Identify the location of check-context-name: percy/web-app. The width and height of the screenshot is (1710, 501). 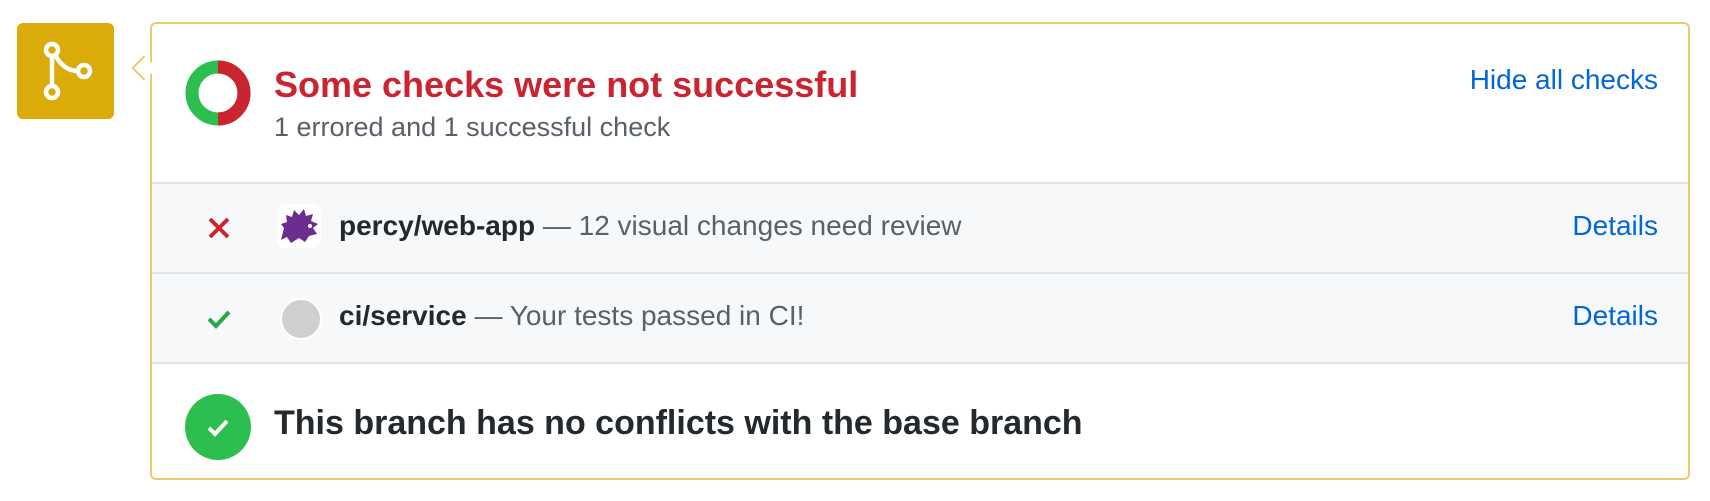
(437, 225).